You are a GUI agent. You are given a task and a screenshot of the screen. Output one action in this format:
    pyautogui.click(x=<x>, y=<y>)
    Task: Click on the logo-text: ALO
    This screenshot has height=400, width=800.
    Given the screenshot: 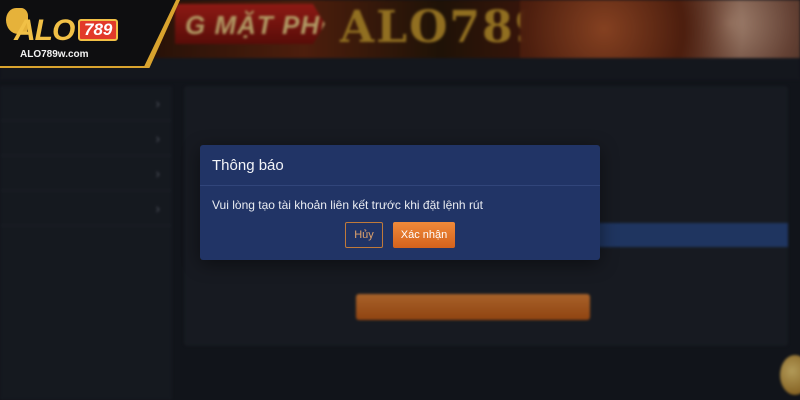 What is the action you would take?
    pyautogui.click(x=44, y=30)
    